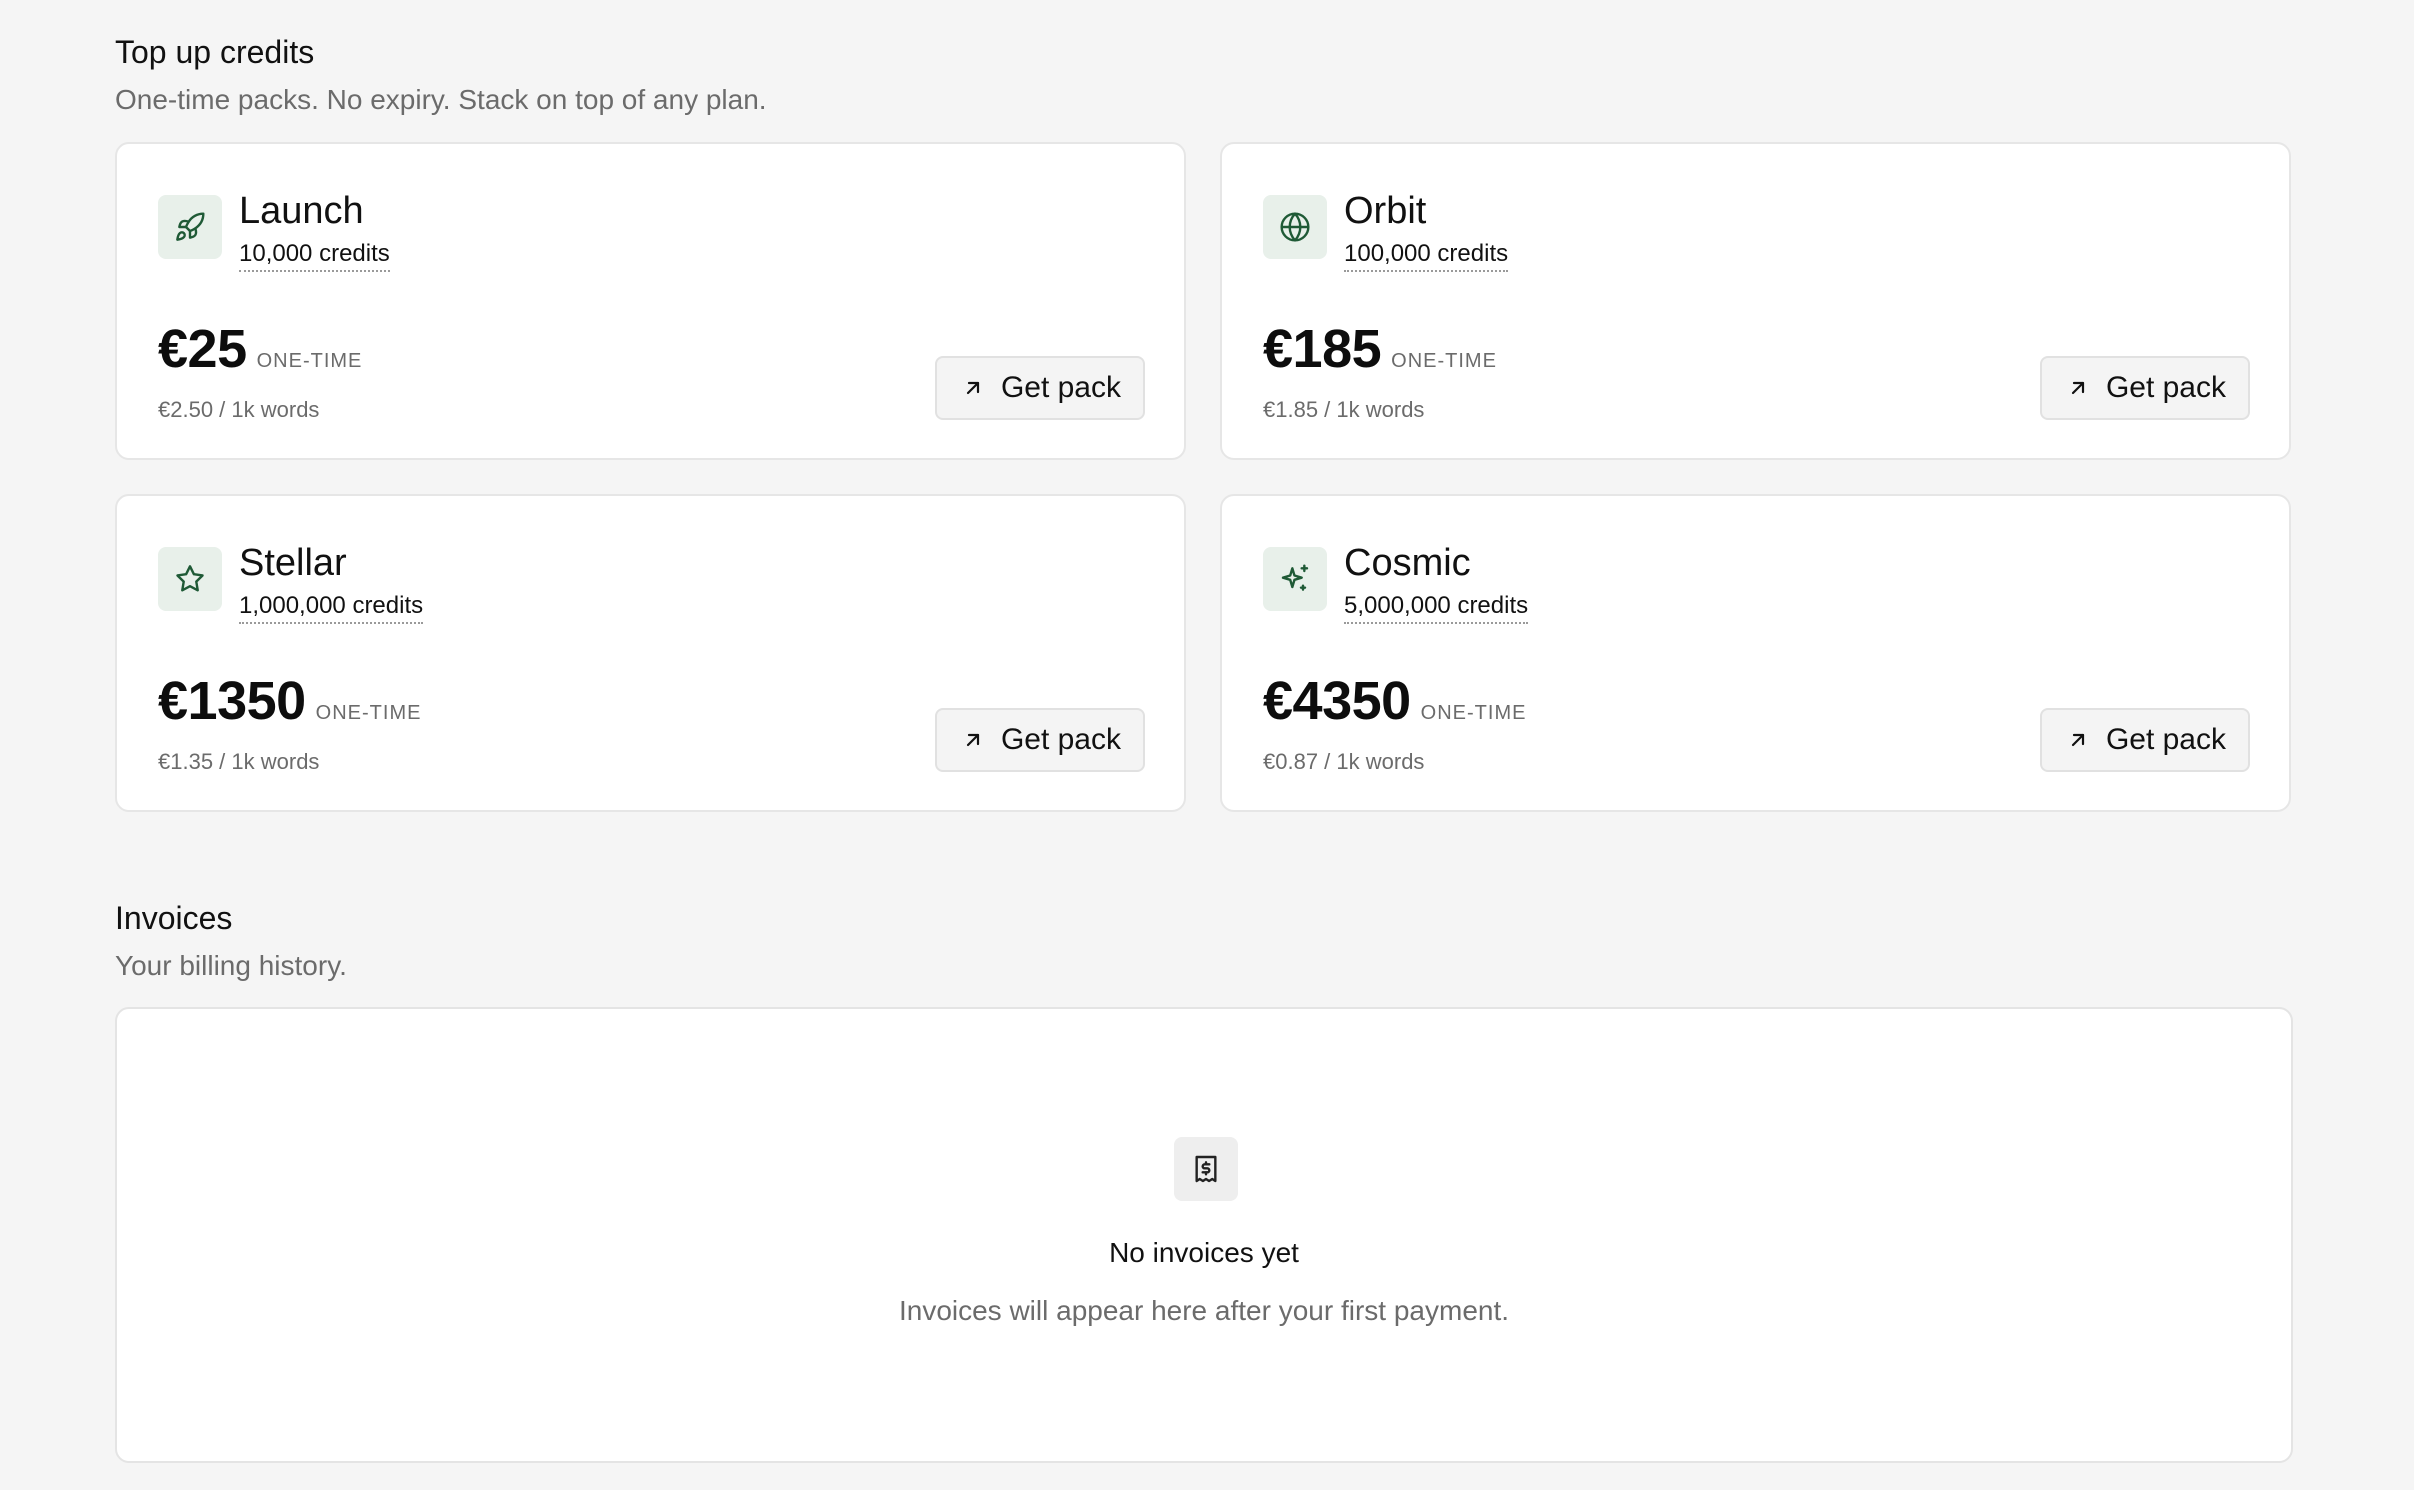 The width and height of the screenshot is (2414, 1490). I want to click on star-icon, so click(190, 579).